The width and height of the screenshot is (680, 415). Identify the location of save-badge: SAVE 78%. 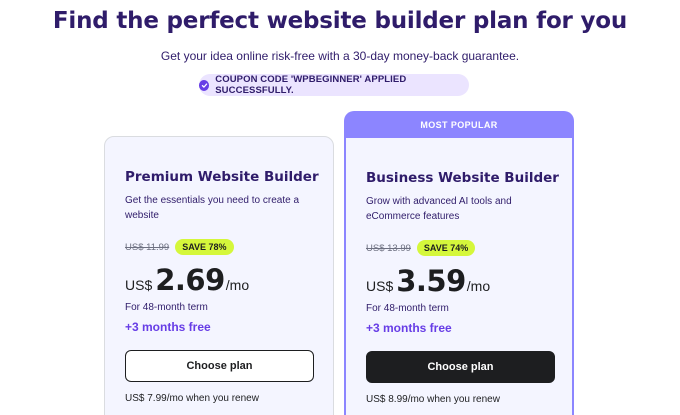
(204, 247).